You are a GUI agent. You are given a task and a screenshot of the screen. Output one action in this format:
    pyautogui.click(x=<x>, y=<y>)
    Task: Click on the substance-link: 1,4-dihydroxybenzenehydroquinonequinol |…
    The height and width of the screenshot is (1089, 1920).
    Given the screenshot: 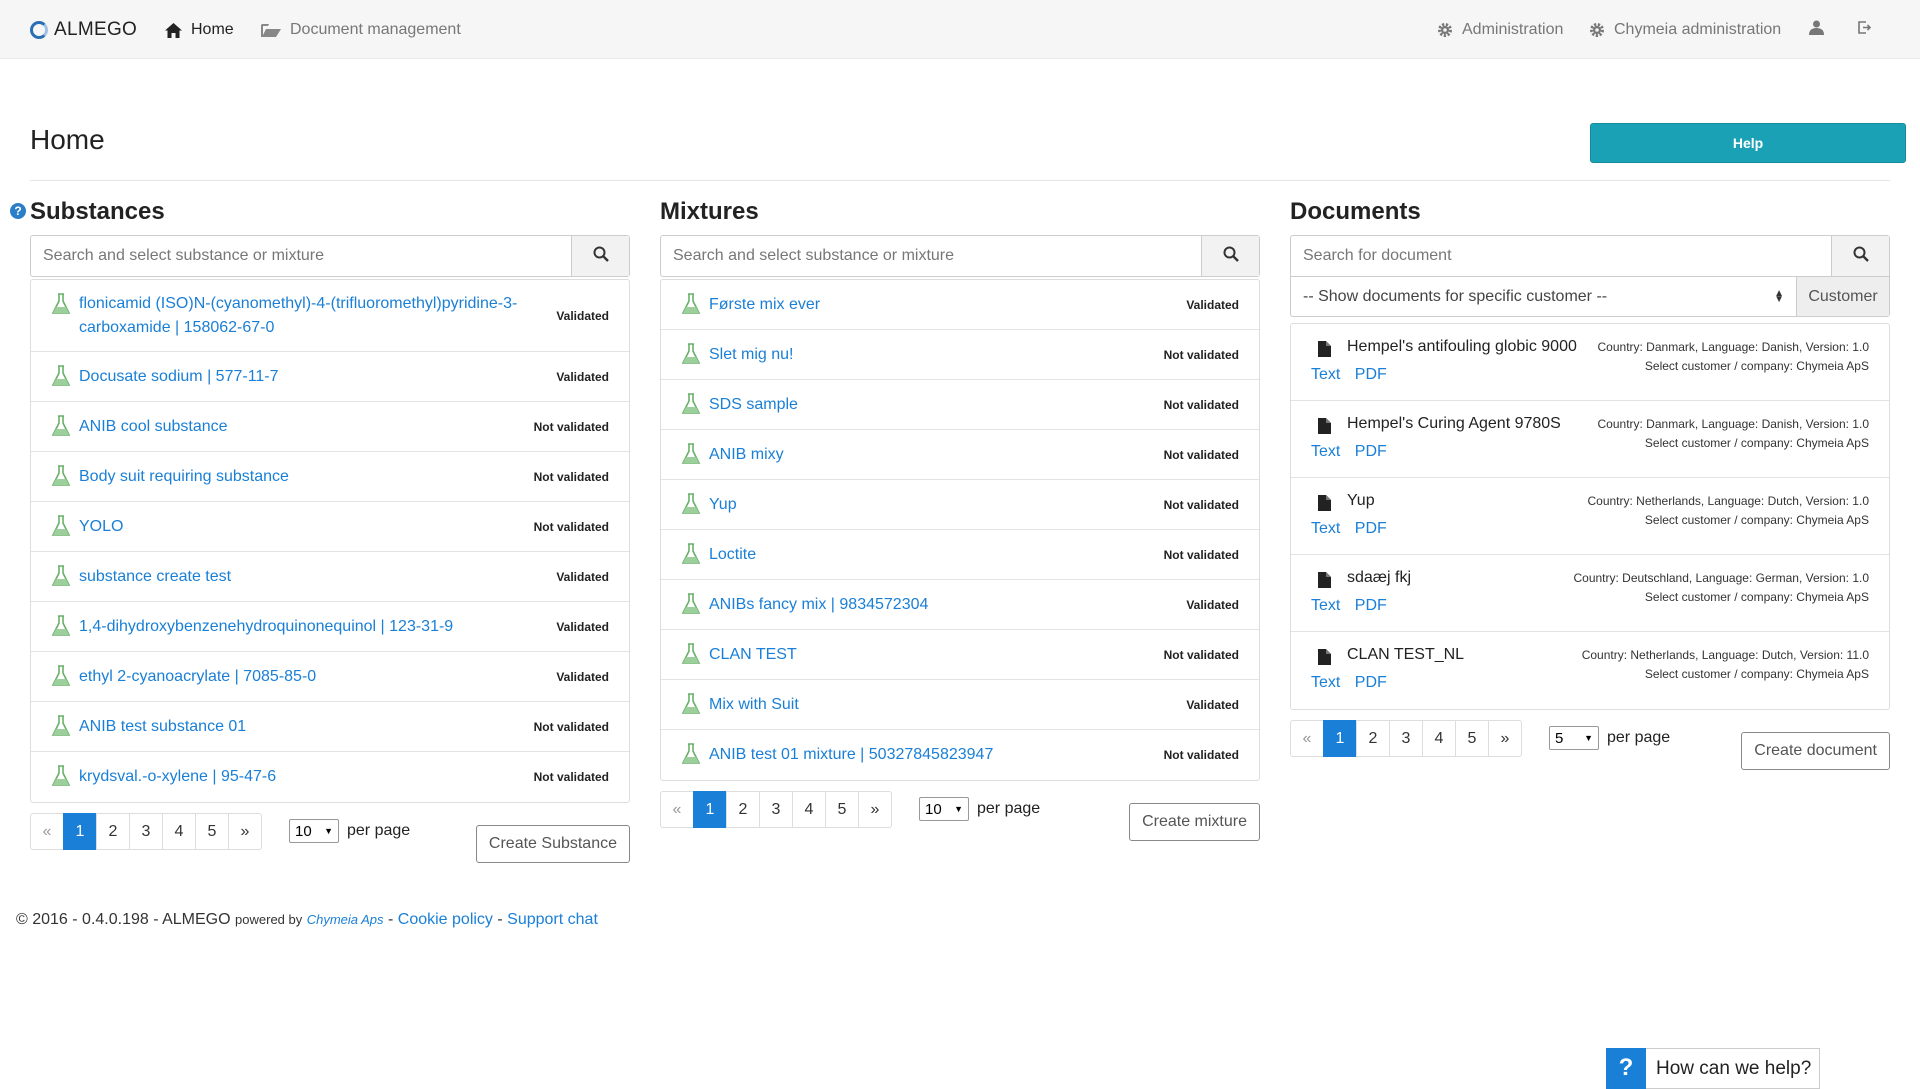 What is the action you would take?
    pyautogui.click(x=317, y=627)
    